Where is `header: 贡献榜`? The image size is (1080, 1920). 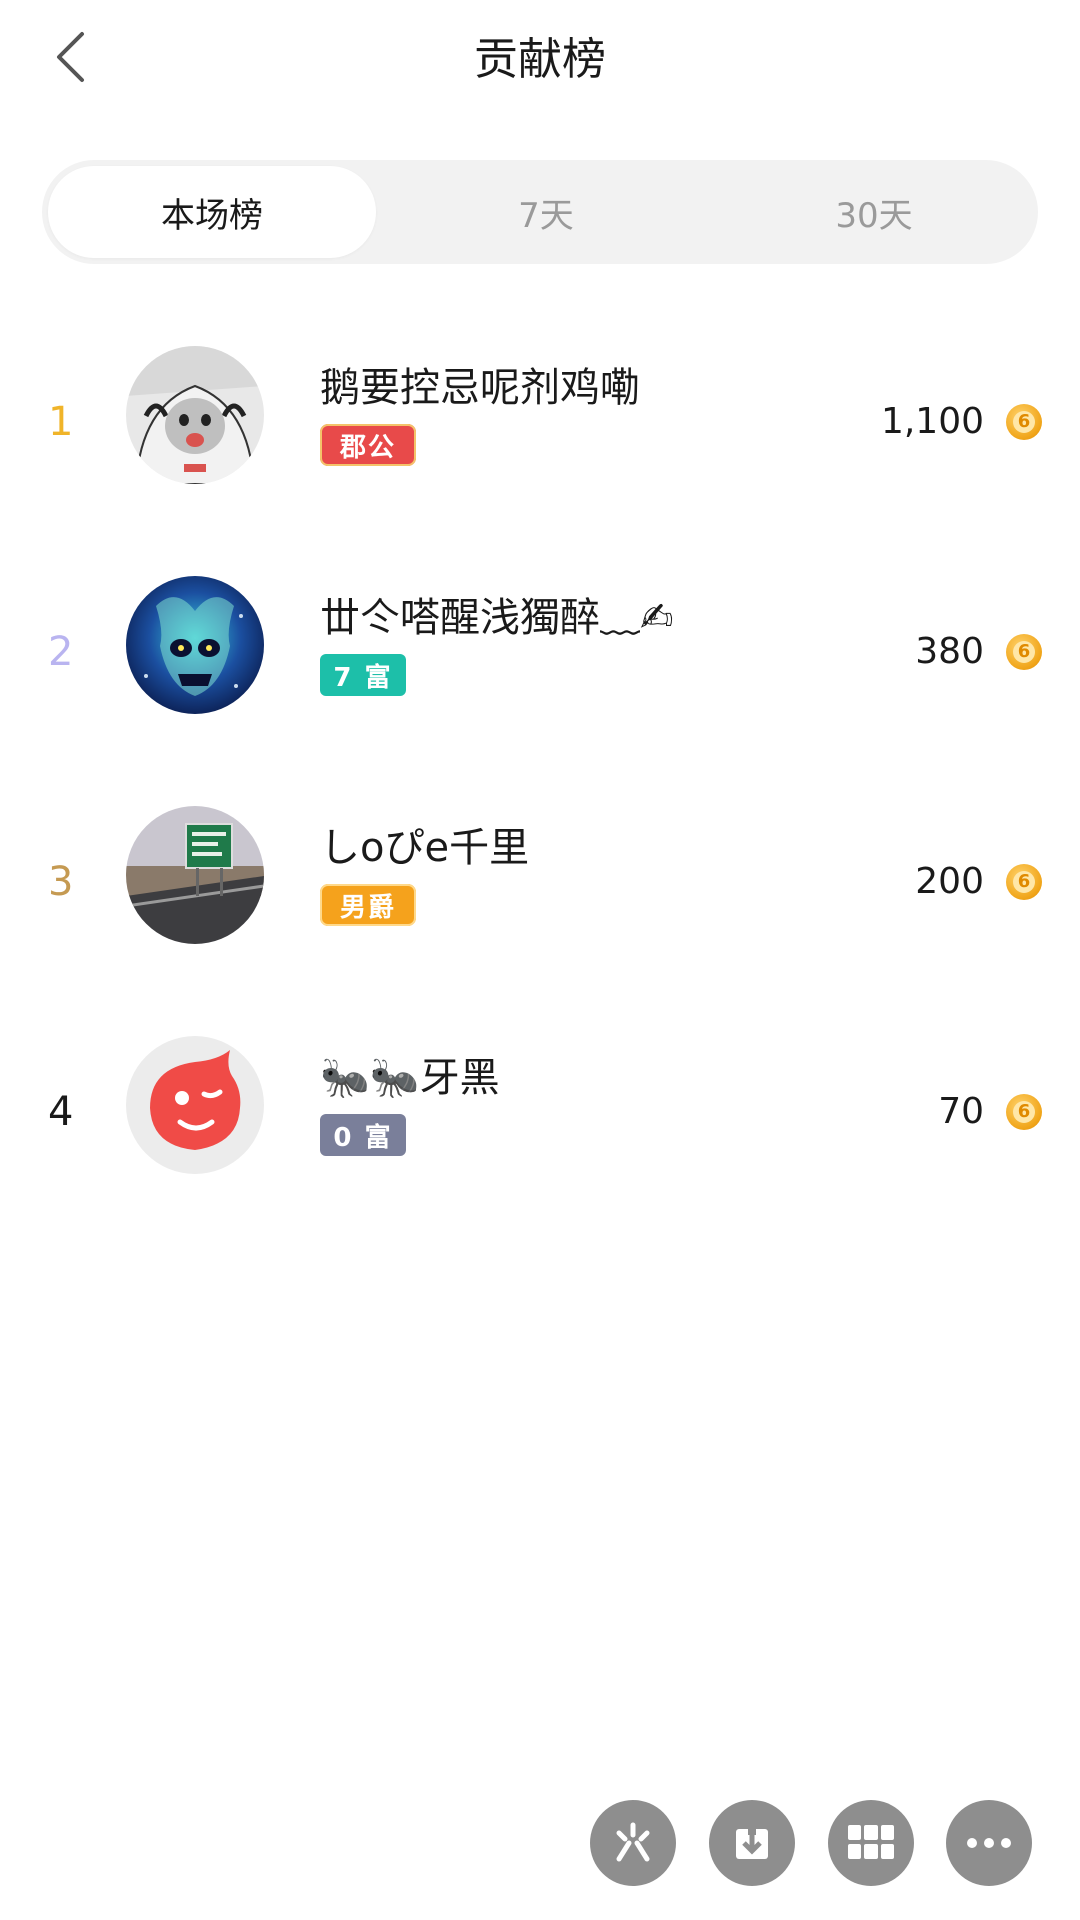 header: 贡献榜 is located at coordinates (540, 60).